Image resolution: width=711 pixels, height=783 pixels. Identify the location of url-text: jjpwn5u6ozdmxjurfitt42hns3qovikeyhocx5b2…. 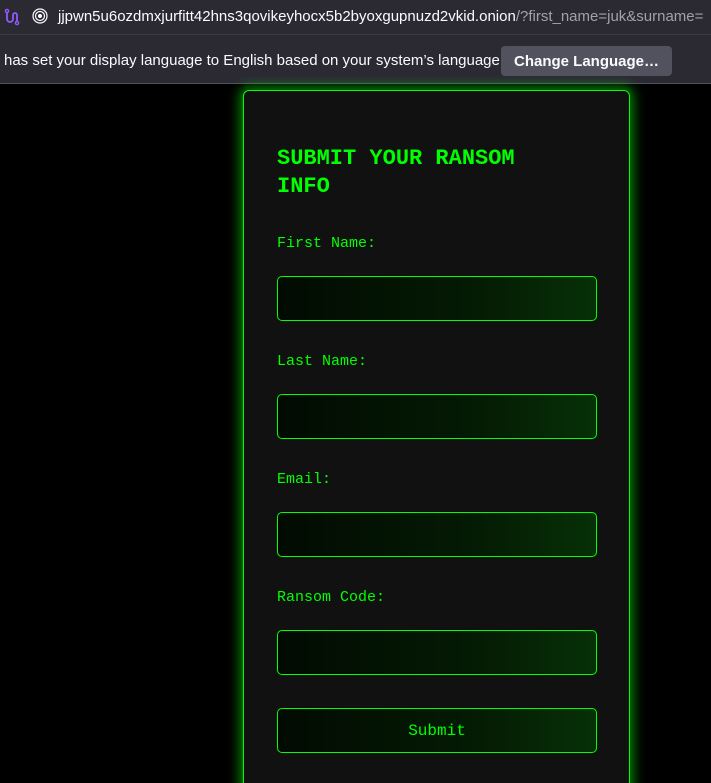
(380, 17).